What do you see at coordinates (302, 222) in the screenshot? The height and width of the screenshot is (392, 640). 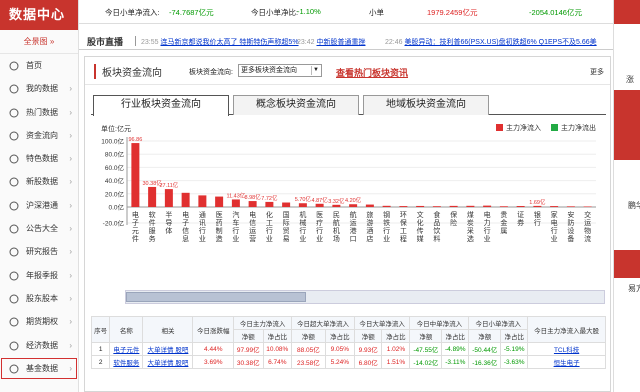 I see `x-tick-label: 械` at bounding box center [302, 222].